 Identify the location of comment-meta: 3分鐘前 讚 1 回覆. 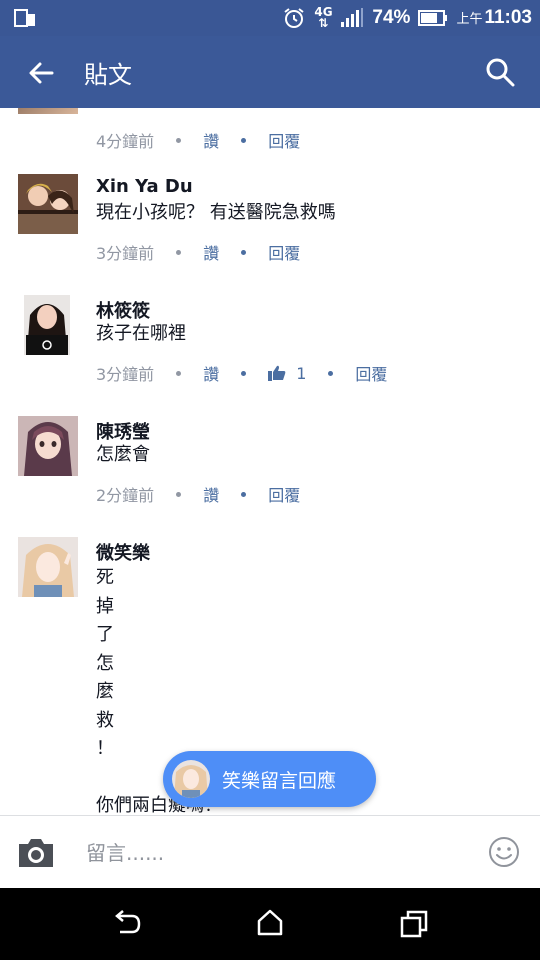
(241, 373).